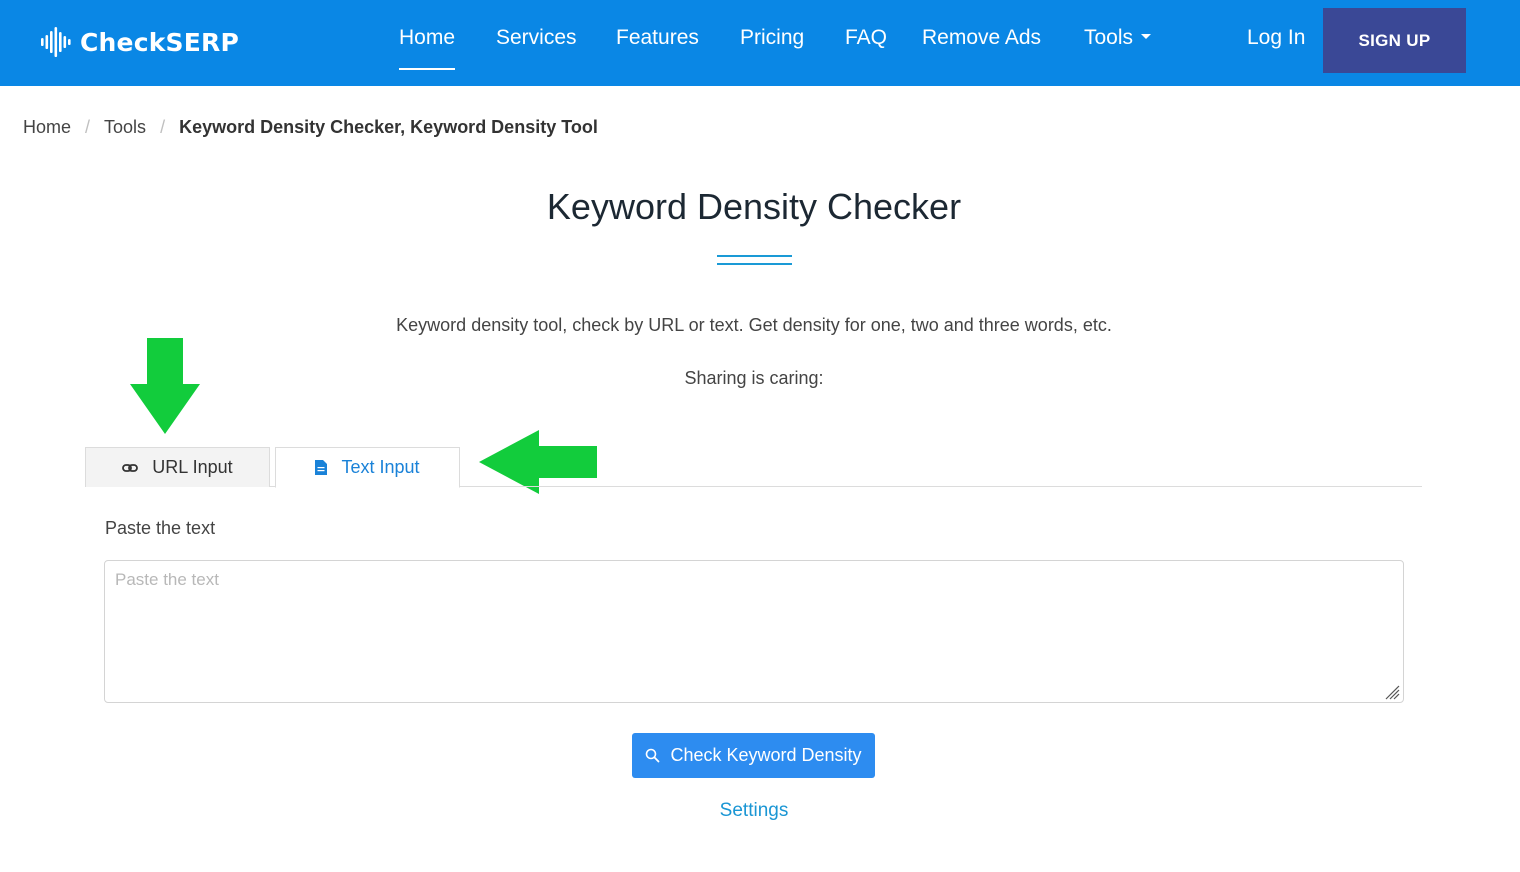 The height and width of the screenshot is (872, 1520). Describe the element at coordinates (47, 127) in the screenshot. I see `breadcrumb-home: Home` at that location.